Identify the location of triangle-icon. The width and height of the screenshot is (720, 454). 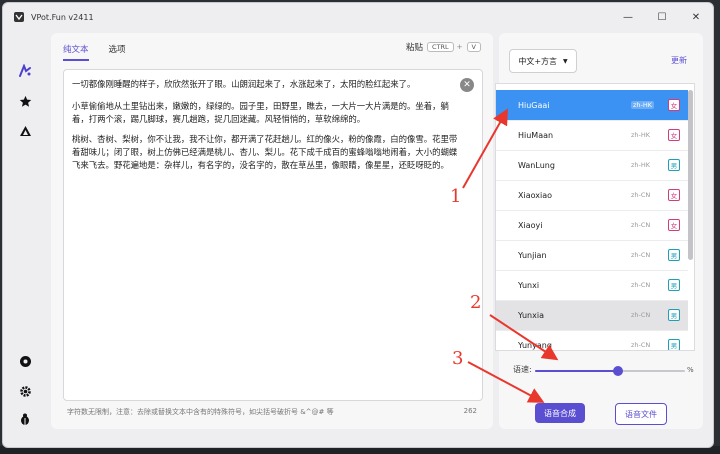
(25, 131).